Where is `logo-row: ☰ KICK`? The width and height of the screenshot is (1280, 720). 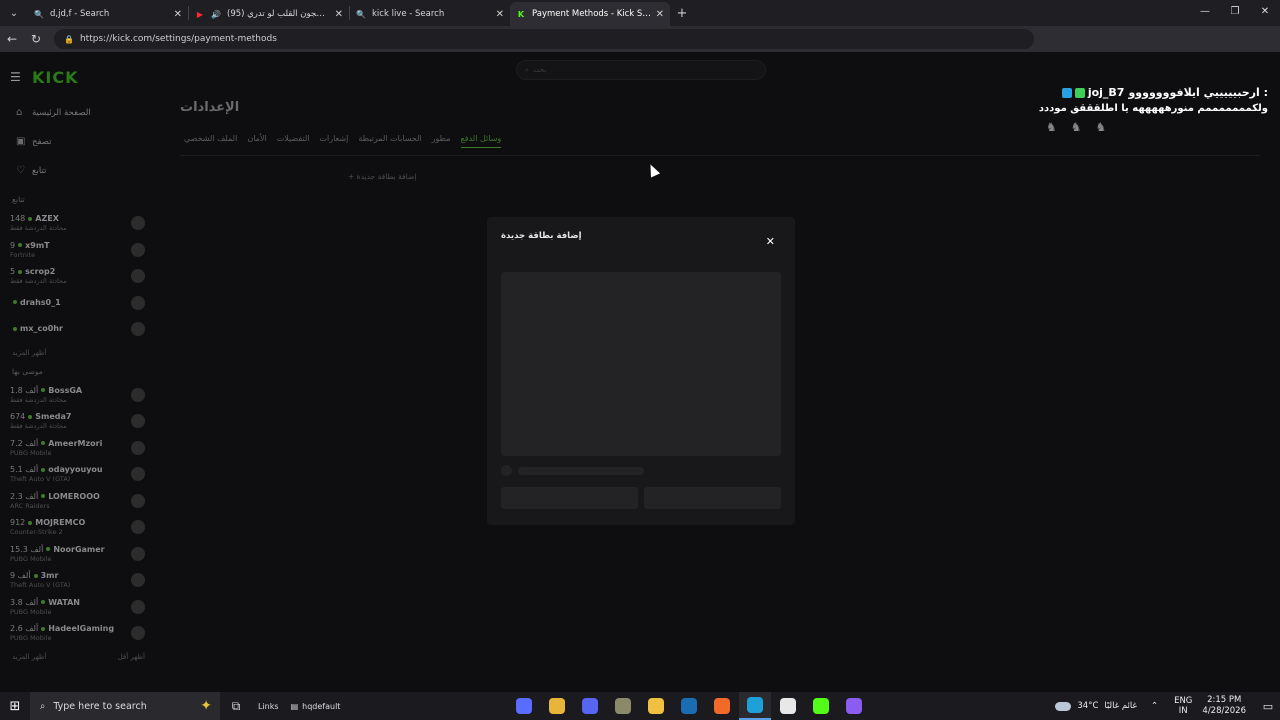
logo-row: ☰ KICK is located at coordinates (77, 77).